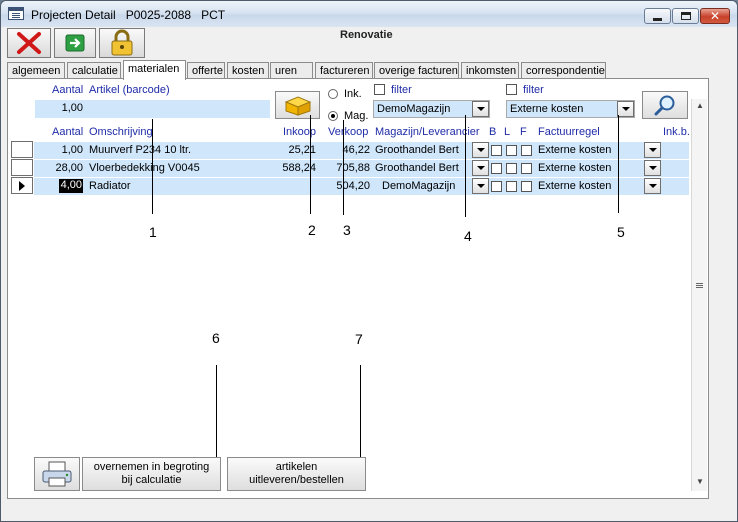  I want to click on vertical-scrollbar: ▲ ▼, so click(699, 295).